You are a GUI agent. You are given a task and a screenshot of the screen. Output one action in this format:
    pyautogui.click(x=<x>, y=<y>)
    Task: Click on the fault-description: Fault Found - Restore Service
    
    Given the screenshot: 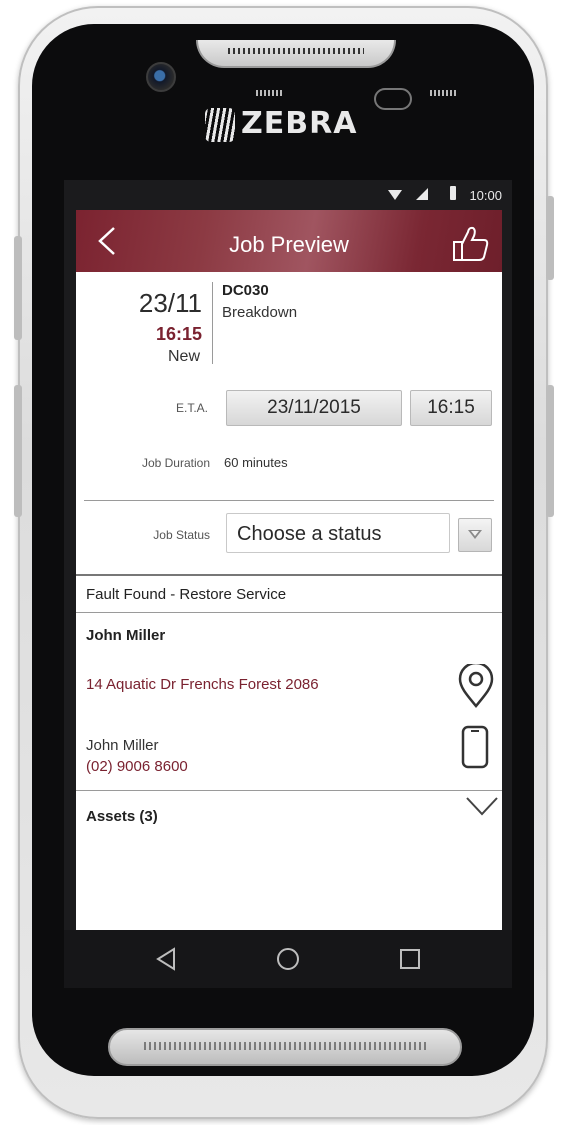 What is the action you would take?
    pyautogui.click(x=186, y=594)
    